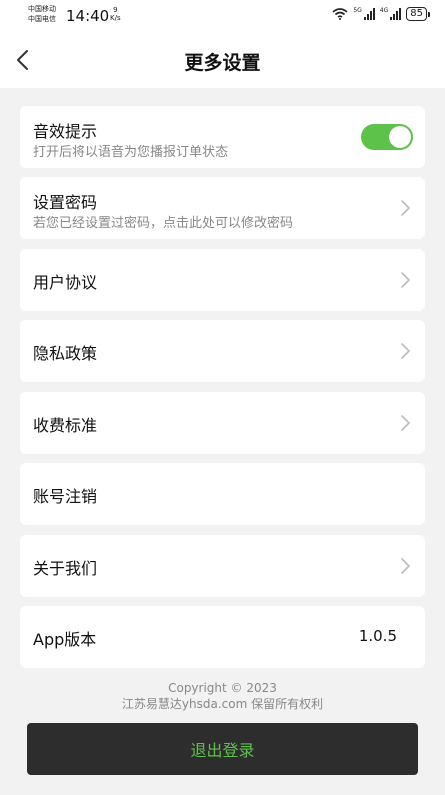 This screenshot has height=795, width=445. Describe the element at coordinates (222, 208) in the screenshot. I see `setting-set-password: 设置密码 若您已经设置过密码，点击此处可以修改密码` at that location.